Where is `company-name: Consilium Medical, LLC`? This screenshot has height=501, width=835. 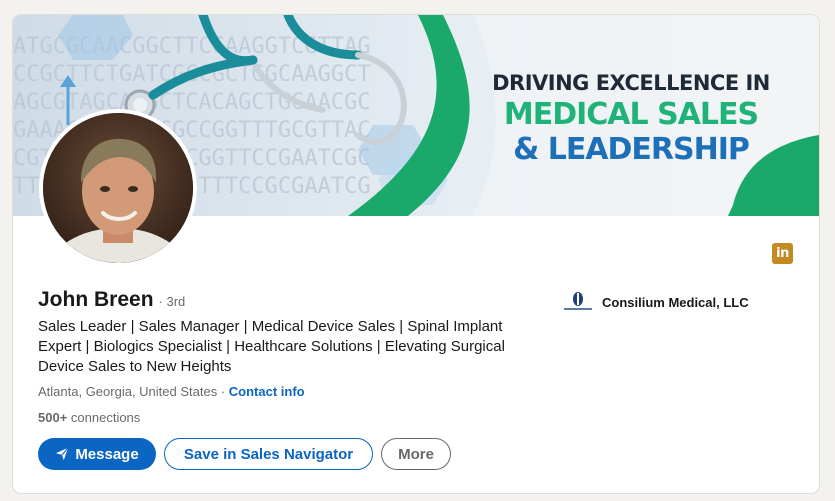 company-name: Consilium Medical, LLC is located at coordinates (675, 302).